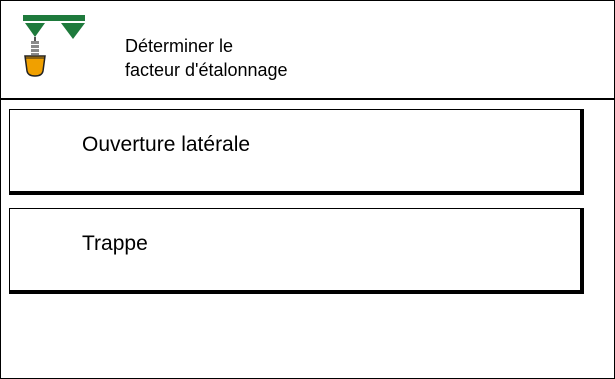 This screenshot has height=379, width=615. What do you see at coordinates (206, 58) in the screenshot?
I see `page-title: Déterminer le facteur d'étalonnage` at bounding box center [206, 58].